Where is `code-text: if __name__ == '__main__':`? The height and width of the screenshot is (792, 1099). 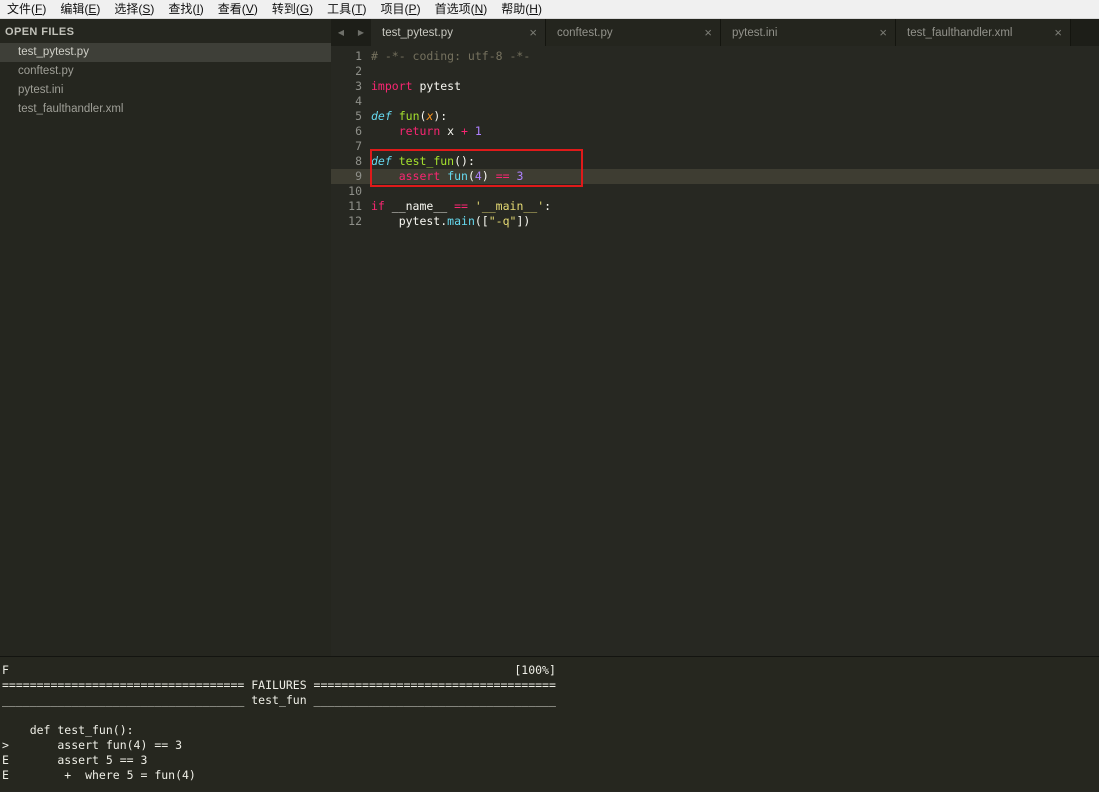 code-text: if __name__ == '__main__': is located at coordinates (461, 206).